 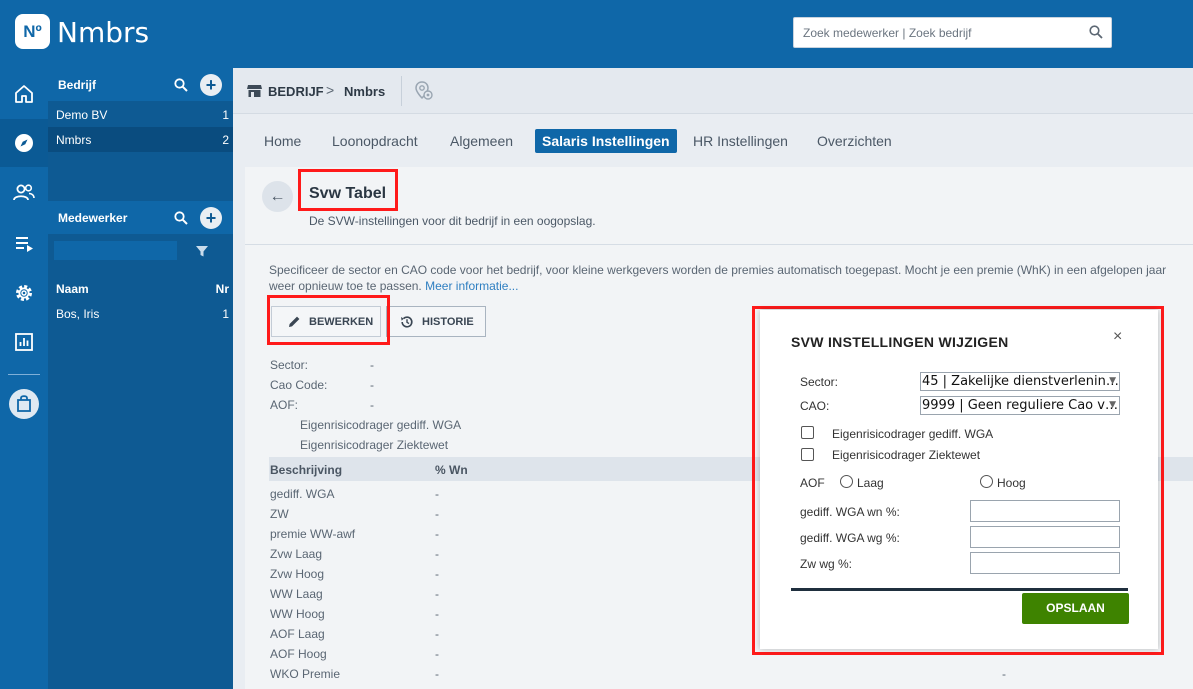 I want to click on col-wn: % Wn, so click(x=451, y=470).